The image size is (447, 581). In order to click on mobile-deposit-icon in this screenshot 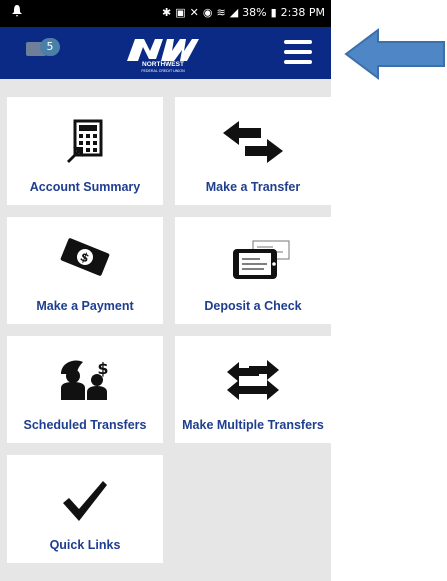, I will do `click(253, 261)`.